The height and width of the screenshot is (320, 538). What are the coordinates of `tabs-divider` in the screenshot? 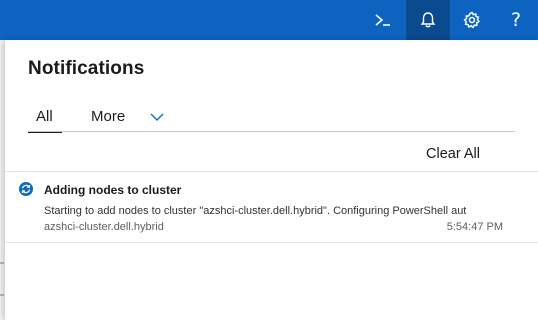 It's located at (271, 131).